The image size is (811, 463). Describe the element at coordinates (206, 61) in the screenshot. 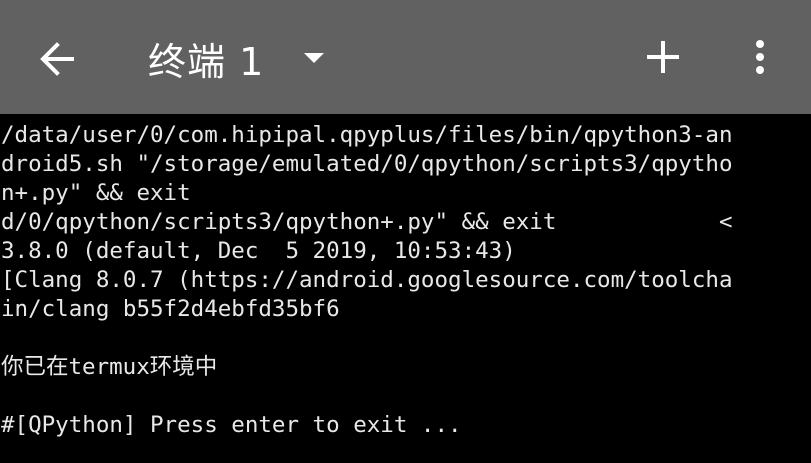

I see `session-title: 终端 1` at that location.